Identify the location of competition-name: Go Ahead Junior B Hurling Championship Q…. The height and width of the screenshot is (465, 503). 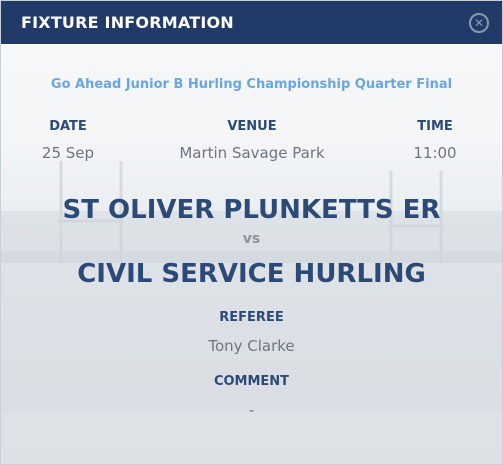
(251, 84).